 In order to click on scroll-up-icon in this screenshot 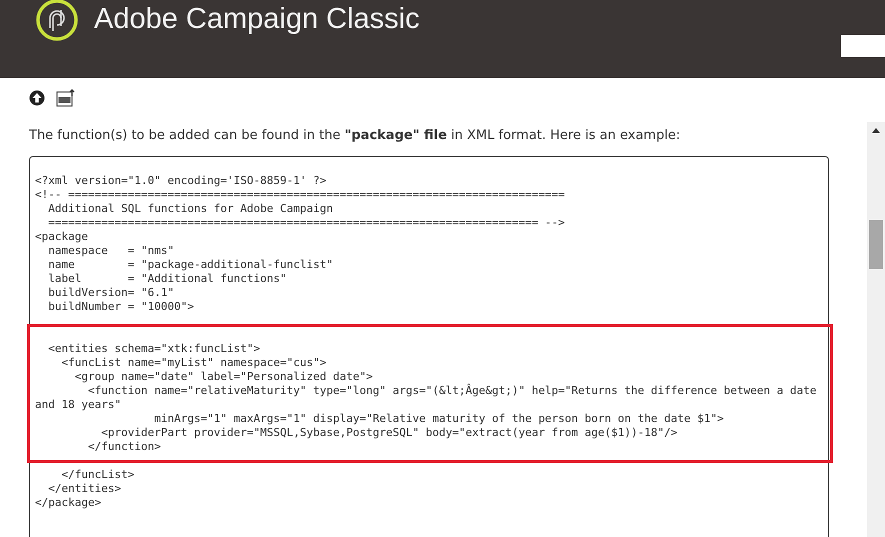, I will do `click(876, 130)`.